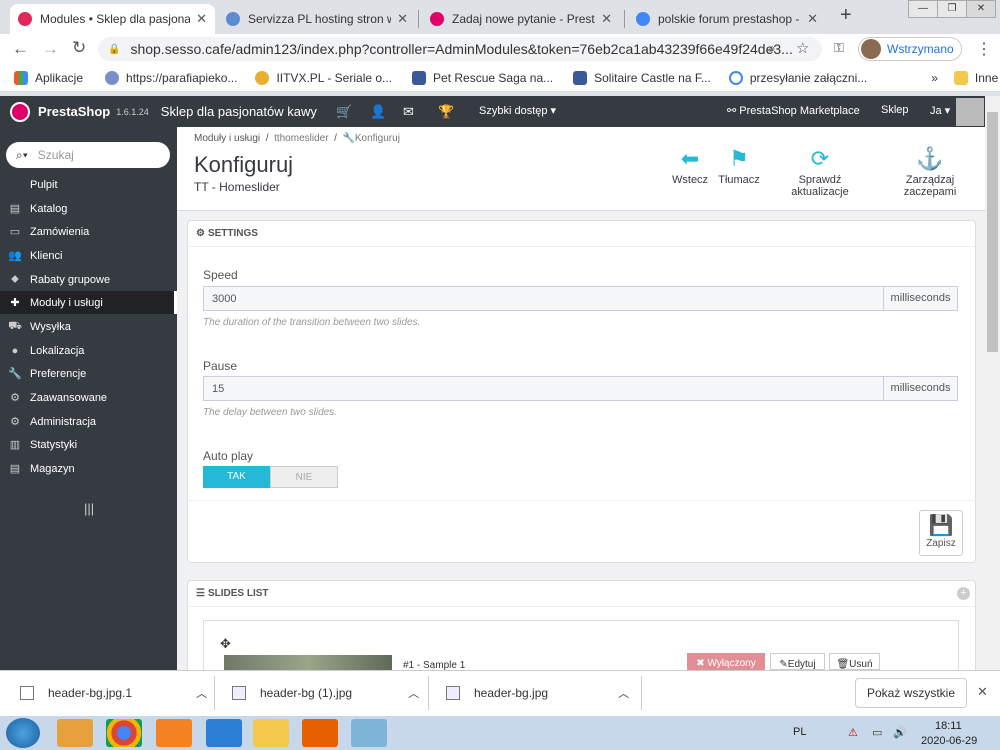 The image size is (1000, 750). What do you see at coordinates (941, 526) in the screenshot?
I see `floppy-disk-icon: 💾` at bounding box center [941, 526].